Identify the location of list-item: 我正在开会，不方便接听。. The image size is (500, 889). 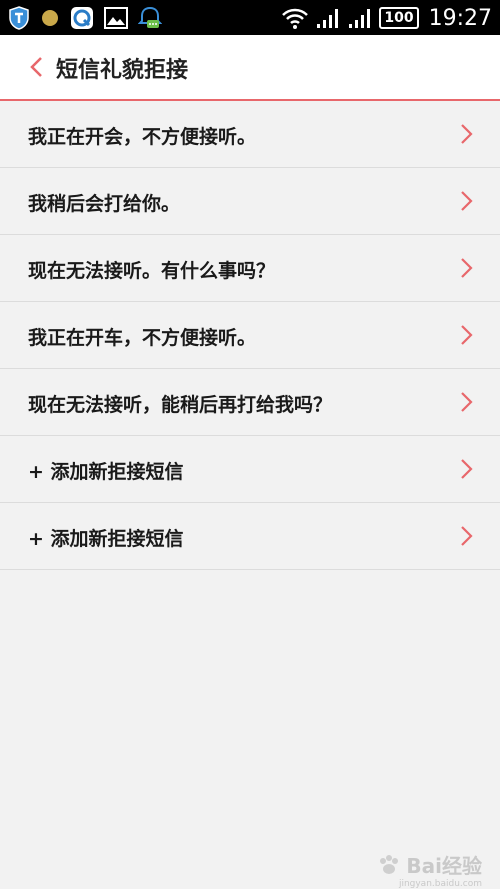
(250, 134).